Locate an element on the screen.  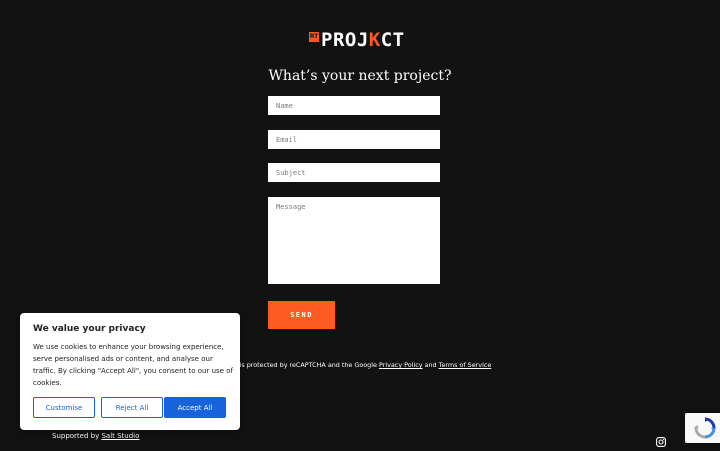
footer-credit: Supported by Salt Studio is located at coordinates (96, 436).